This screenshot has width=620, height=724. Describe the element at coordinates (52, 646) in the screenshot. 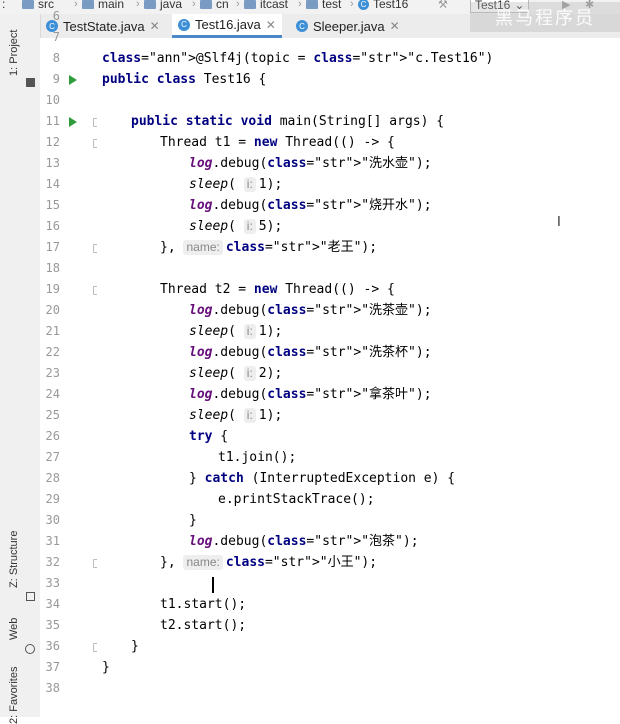

I see `line-number: 36` at that location.